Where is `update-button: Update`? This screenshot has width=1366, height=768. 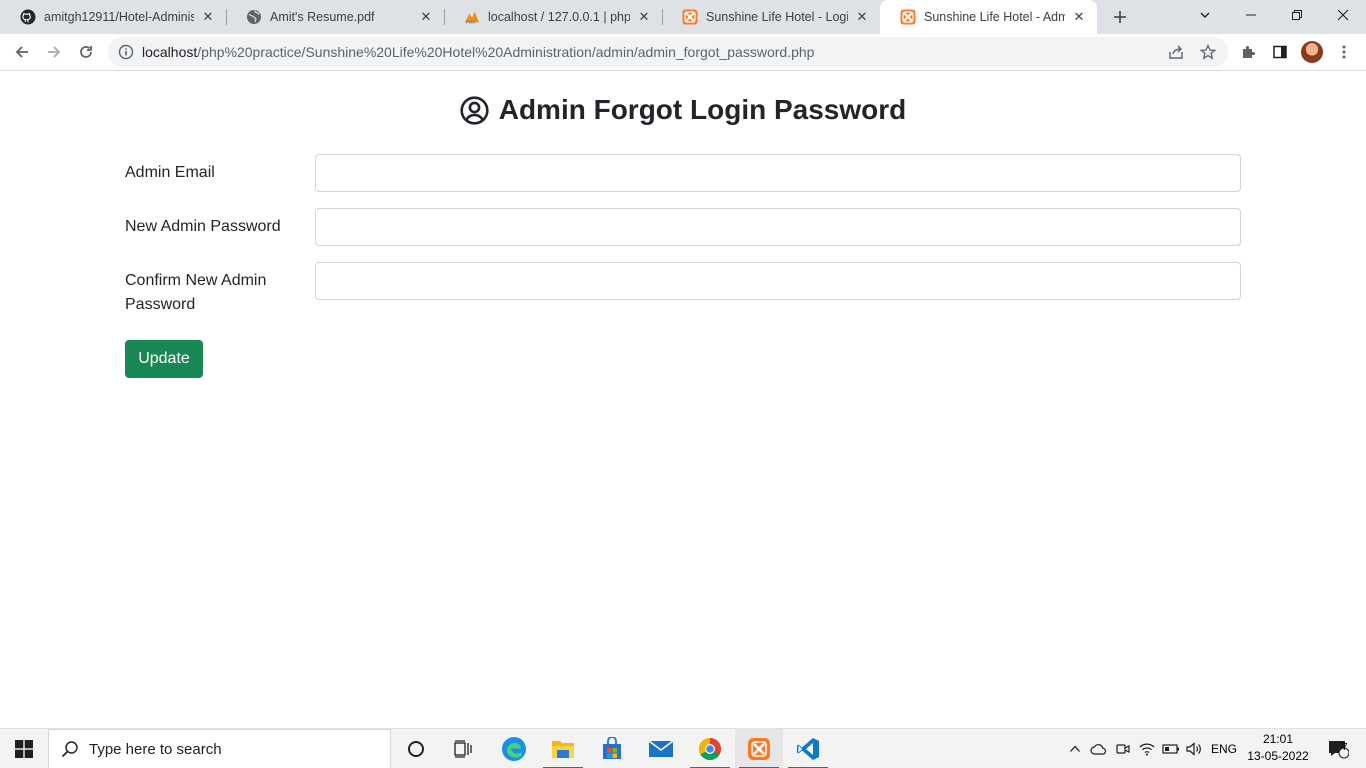 update-button: Update is located at coordinates (164, 359).